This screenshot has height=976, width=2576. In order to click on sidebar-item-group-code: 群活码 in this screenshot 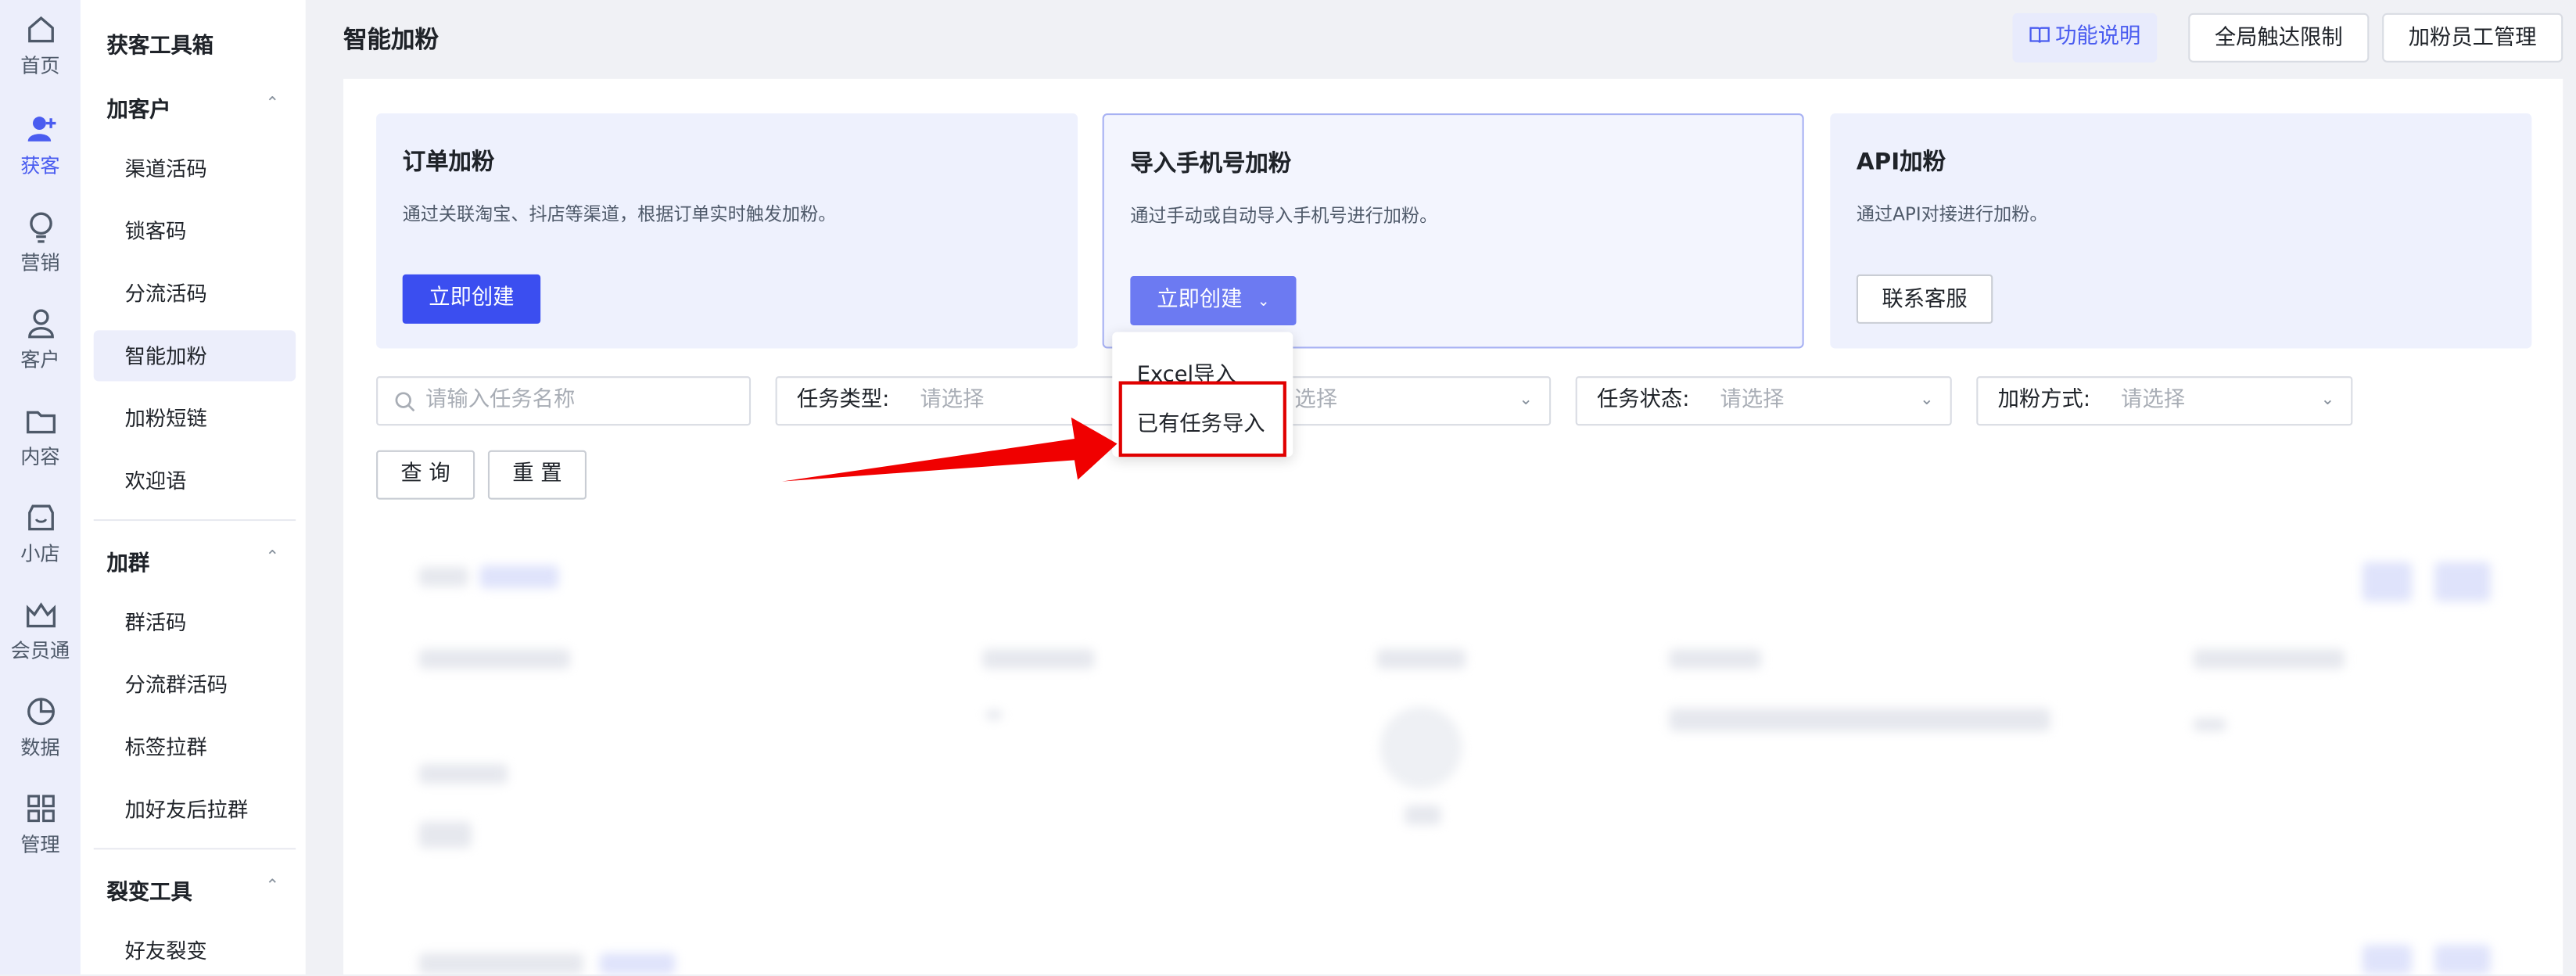, I will do `click(195, 623)`.